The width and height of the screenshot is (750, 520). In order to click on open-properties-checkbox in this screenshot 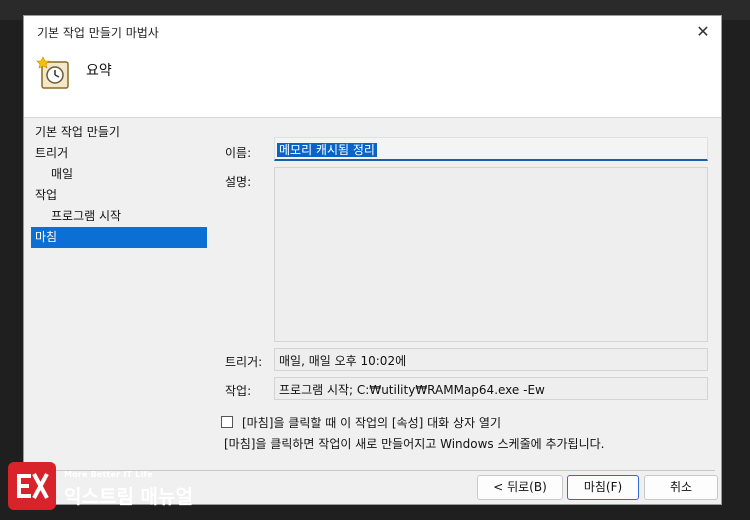, I will do `click(227, 422)`.